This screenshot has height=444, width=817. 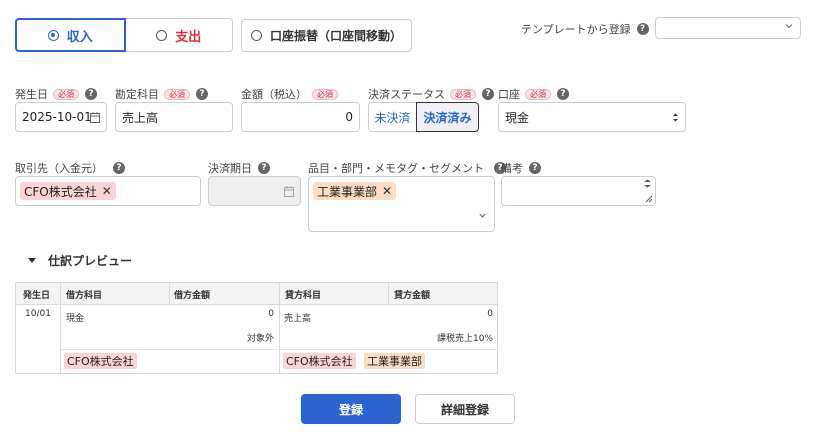 I want to click on partner-tag: CFO株式会社 ✕, so click(x=68, y=191).